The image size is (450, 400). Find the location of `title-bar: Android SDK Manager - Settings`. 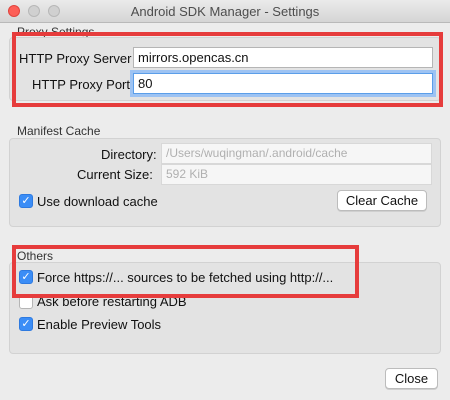

title-bar: Android SDK Manager - Settings is located at coordinates (225, 11).